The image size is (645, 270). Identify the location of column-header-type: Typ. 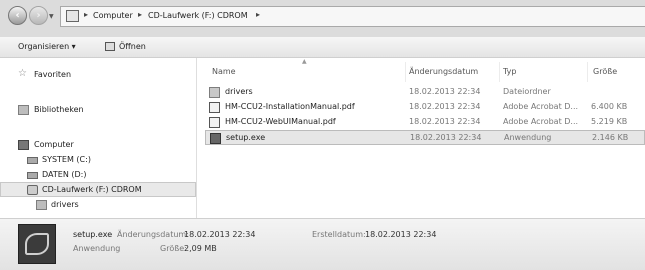
(509, 71).